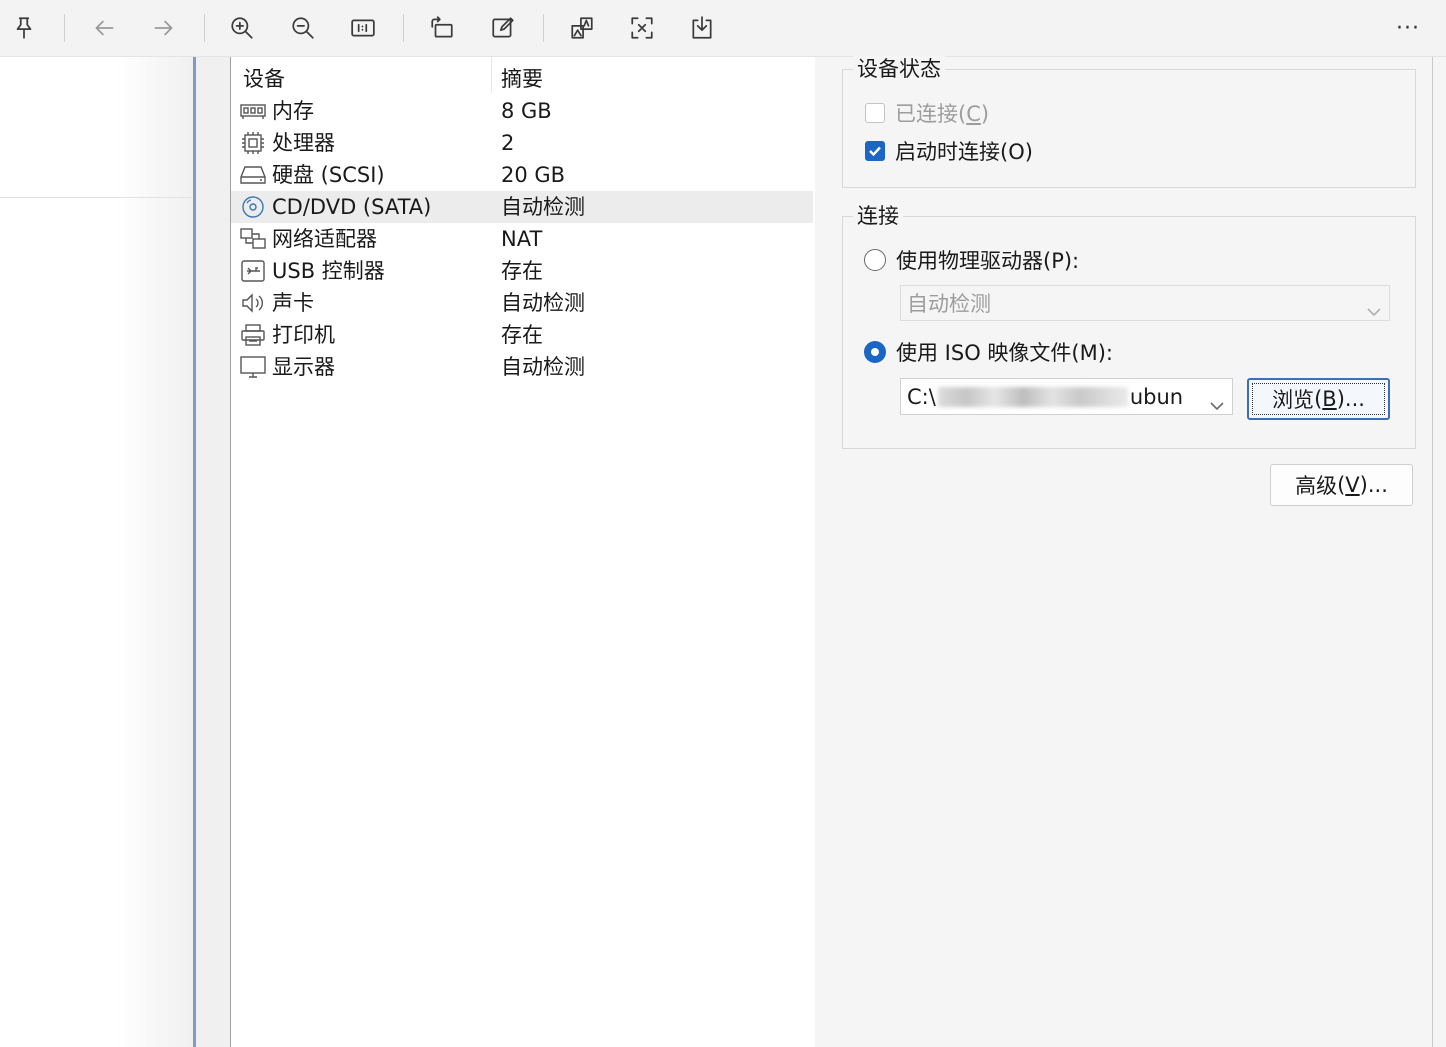 Image resolution: width=1446 pixels, height=1047 pixels. I want to click on viewer-toolbar: ···, so click(723, 28).